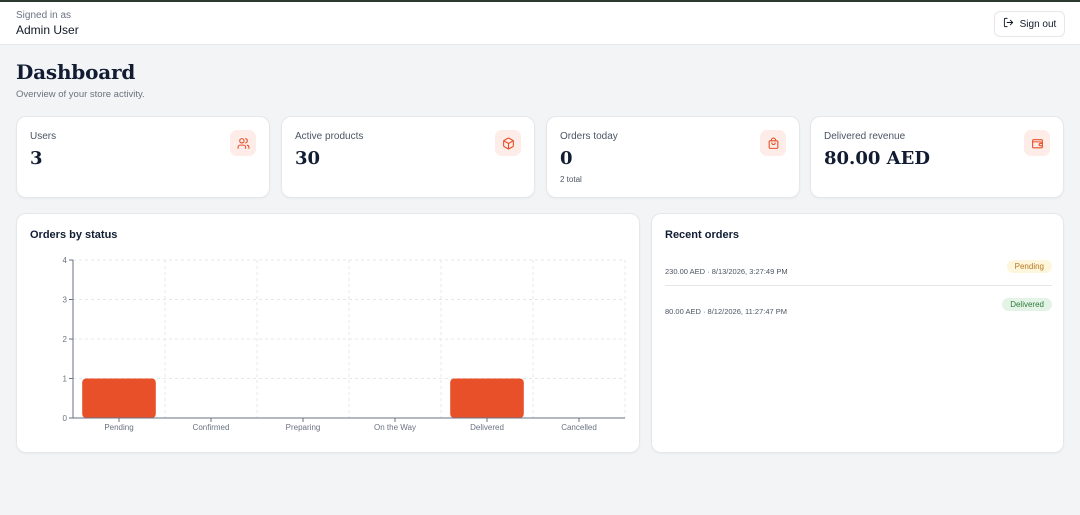 The height and width of the screenshot is (515, 1080). Describe the element at coordinates (865, 136) in the screenshot. I see `stat-label: Delivered revenue` at that location.